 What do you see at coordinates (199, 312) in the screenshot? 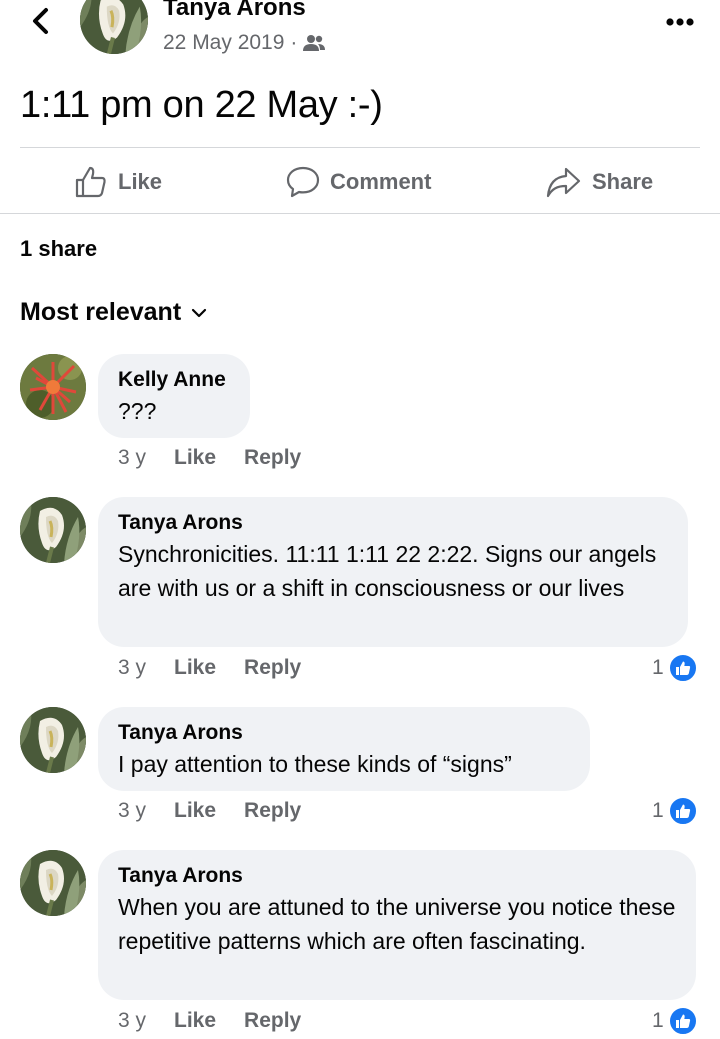
I see `chevron-down-icon` at bounding box center [199, 312].